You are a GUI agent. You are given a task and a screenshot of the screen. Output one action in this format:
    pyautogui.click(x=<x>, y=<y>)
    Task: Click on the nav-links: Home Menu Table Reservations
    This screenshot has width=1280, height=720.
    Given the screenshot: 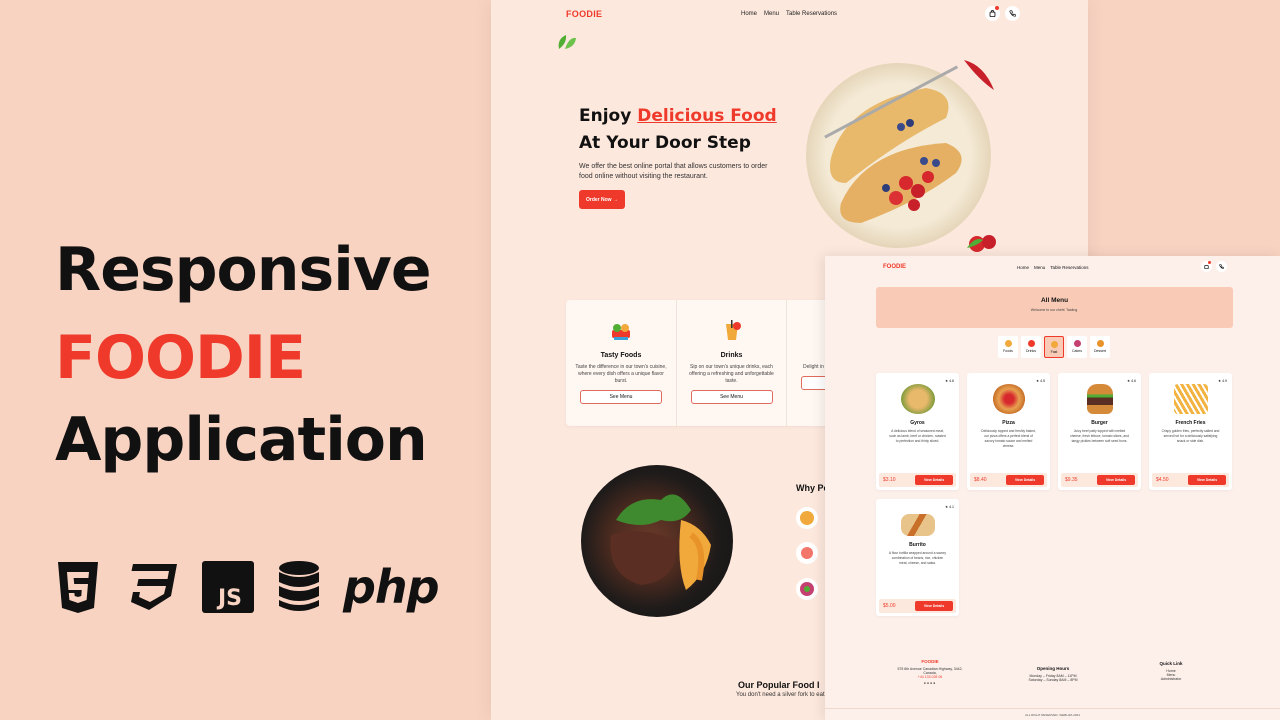 What is the action you would take?
    pyautogui.click(x=789, y=14)
    